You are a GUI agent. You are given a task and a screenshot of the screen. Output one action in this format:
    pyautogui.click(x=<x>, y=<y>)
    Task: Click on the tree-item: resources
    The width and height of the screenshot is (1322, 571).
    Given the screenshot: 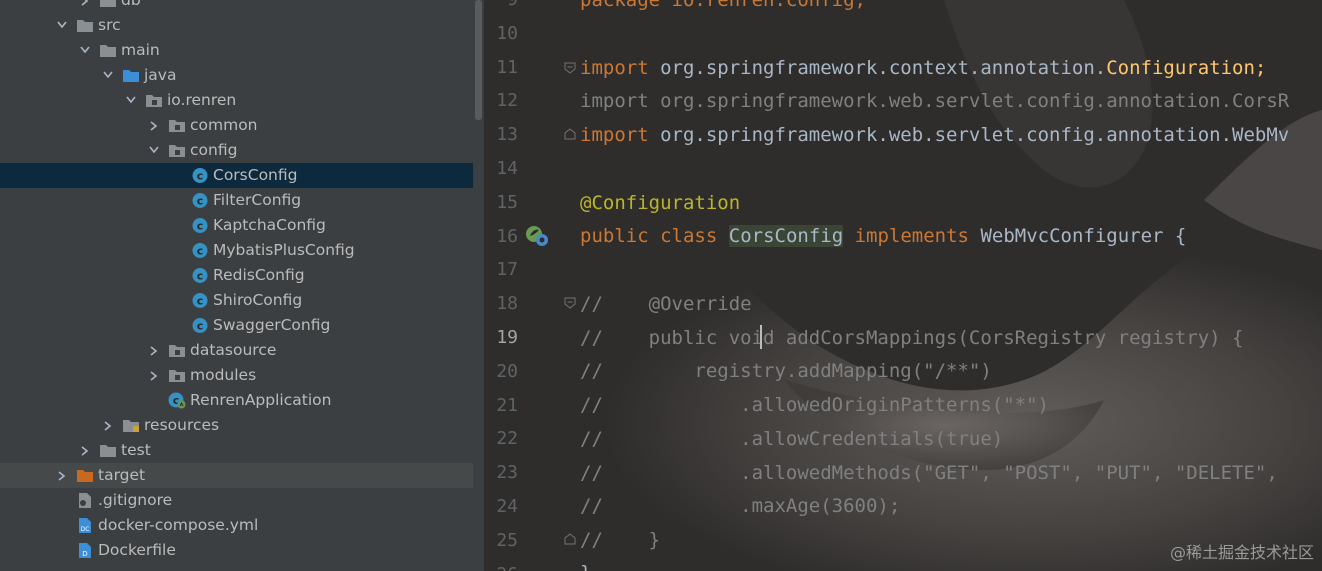 What is the action you would take?
    pyautogui.click(x=236, y=425)
    